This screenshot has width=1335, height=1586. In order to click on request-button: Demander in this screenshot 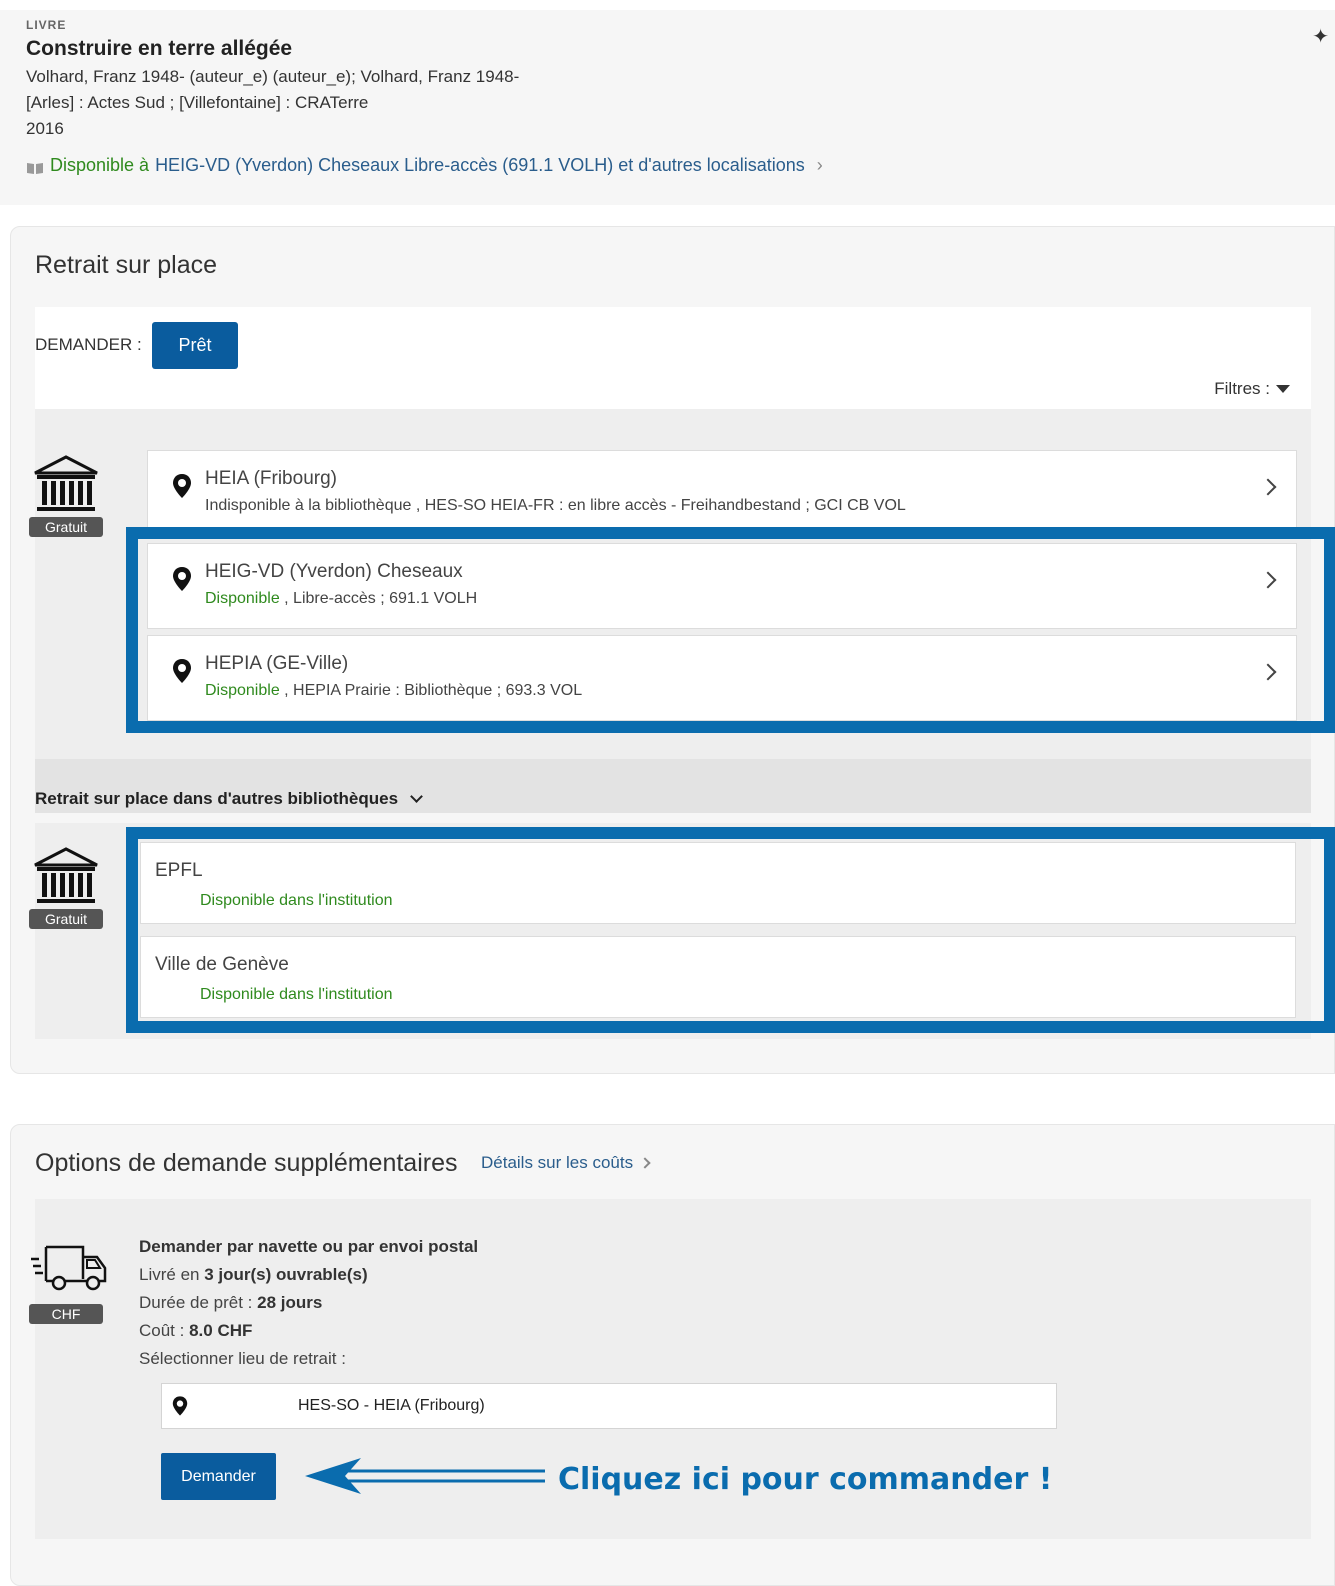, I will do `click(218, 1476)`.